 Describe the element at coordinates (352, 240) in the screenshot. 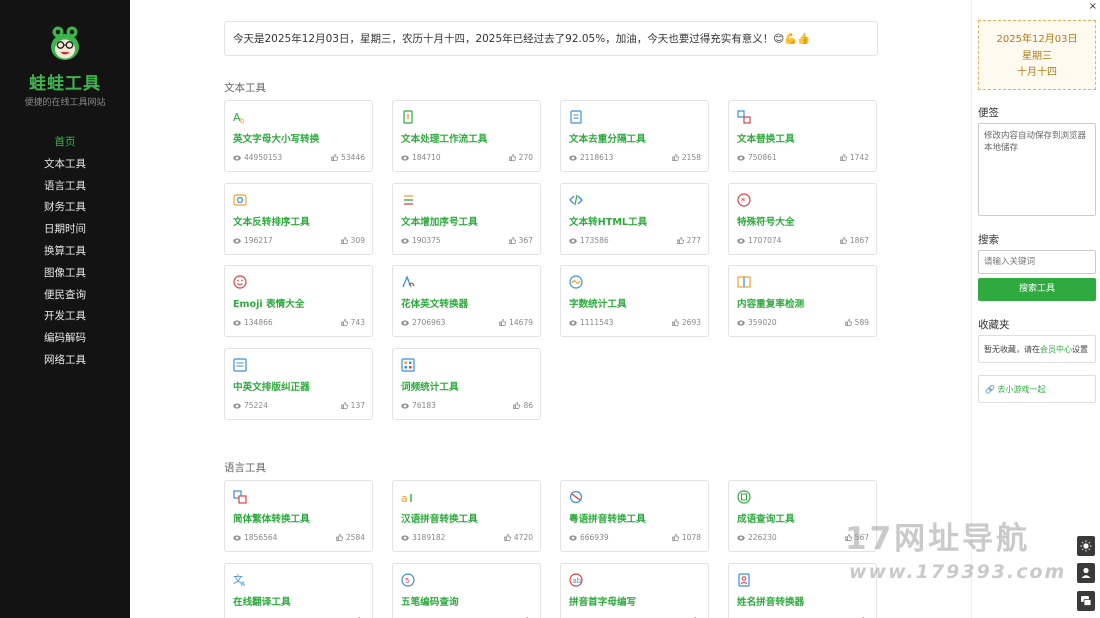

I see `tool-card-likes: 309` at that location.